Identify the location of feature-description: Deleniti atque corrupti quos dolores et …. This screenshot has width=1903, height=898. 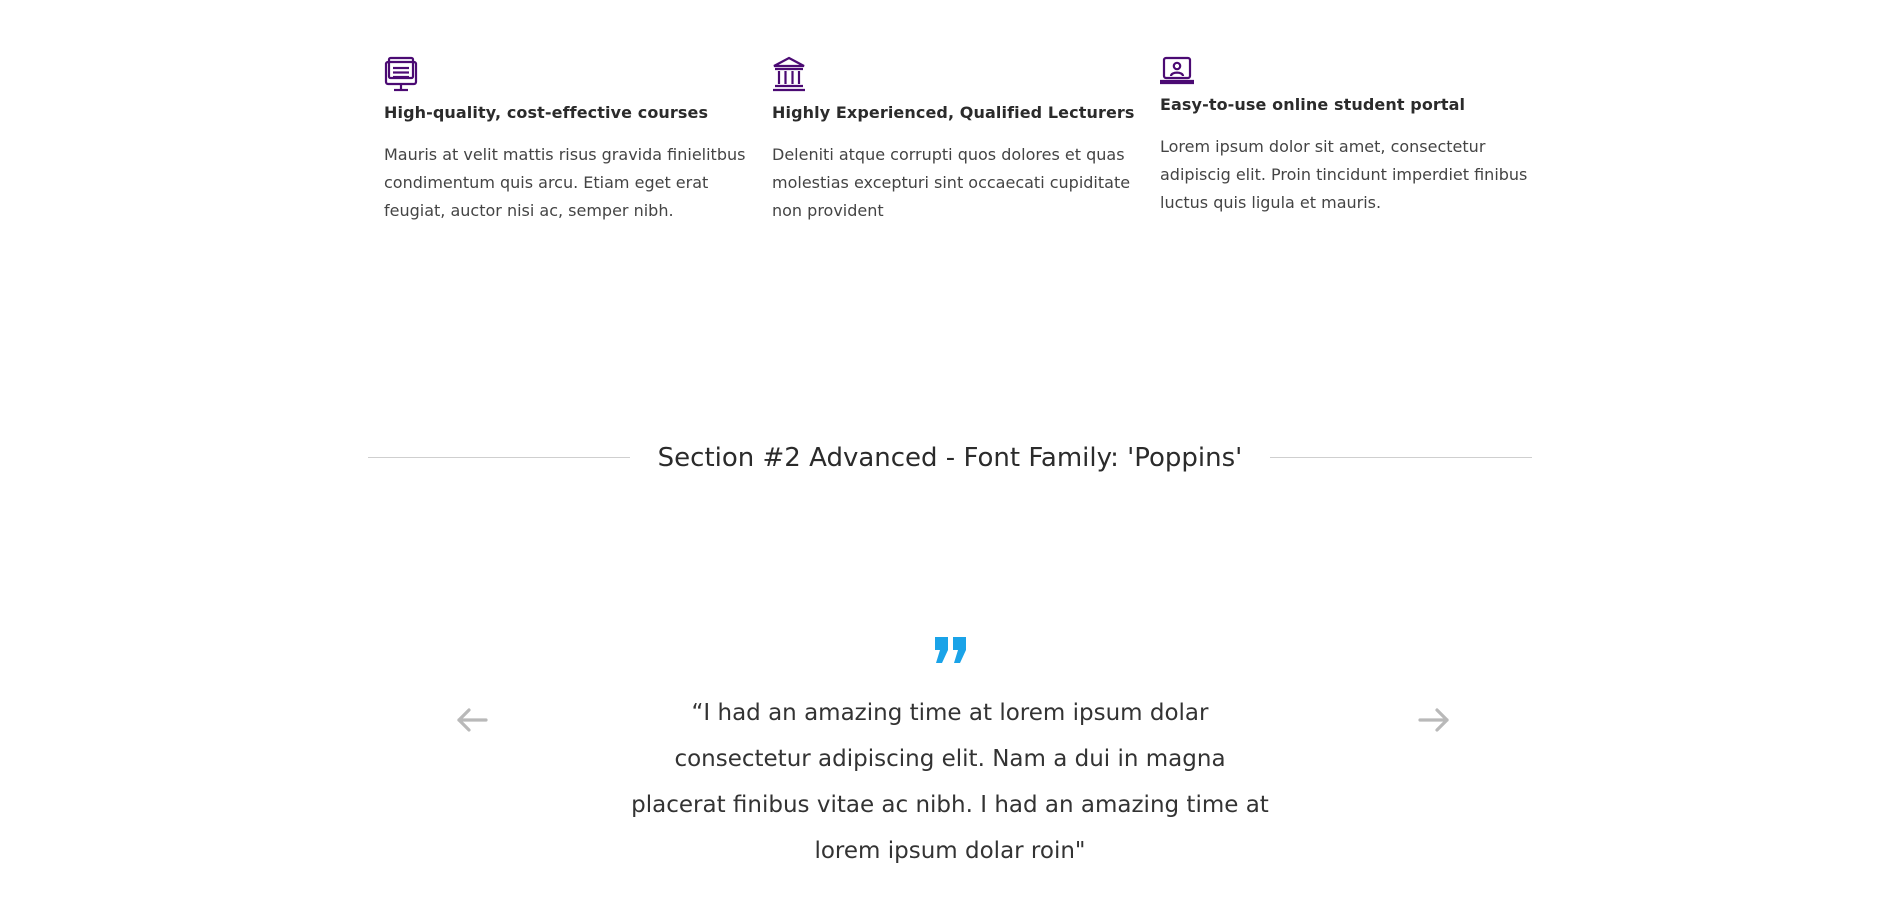
(951, 182).